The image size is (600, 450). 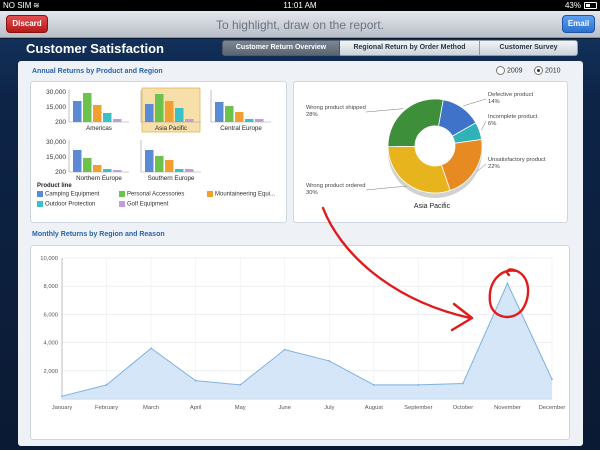 What do you see at coordinates (240, 408) in the screenshot?
I see `x-tick-label: May` at bounding box center [240, 408].